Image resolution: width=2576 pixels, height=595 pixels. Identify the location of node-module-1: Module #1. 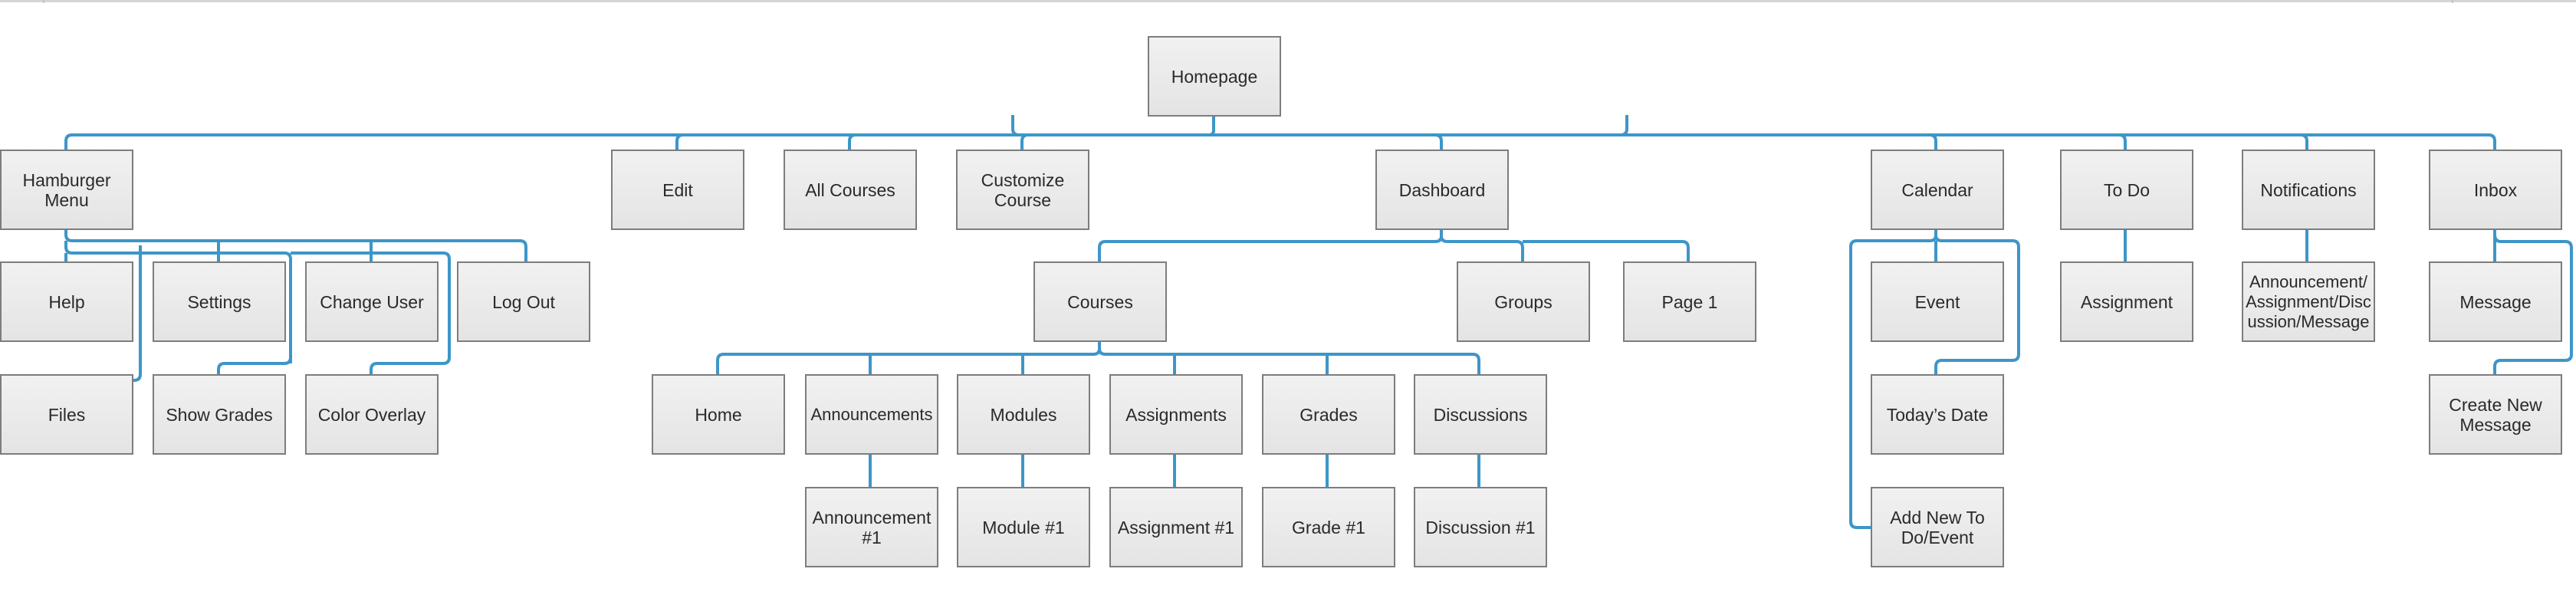
(1024, 527).